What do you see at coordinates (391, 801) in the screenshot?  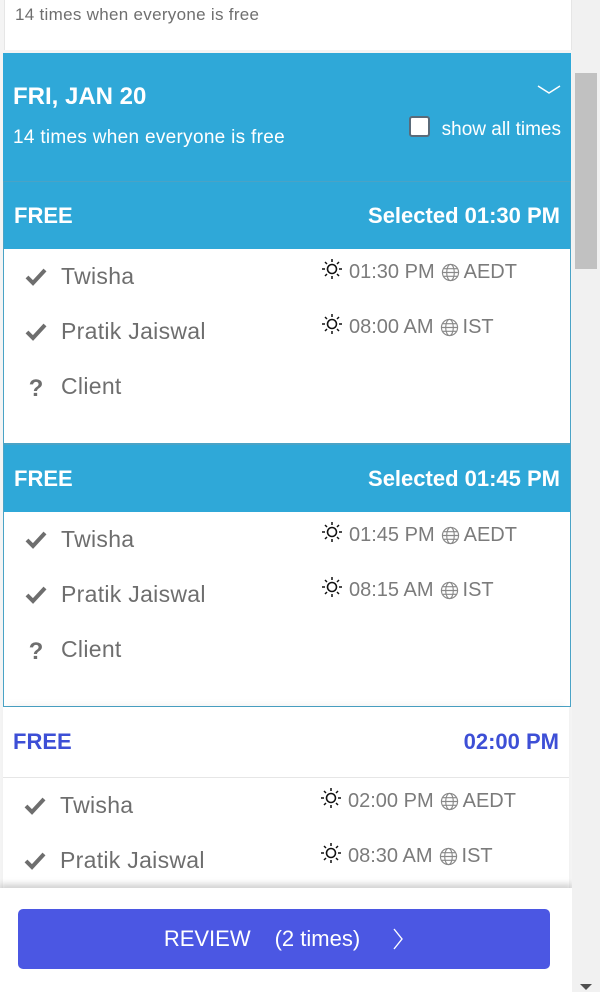 I see `local-time: 02:00 PM` at bounding box center [391, 801].